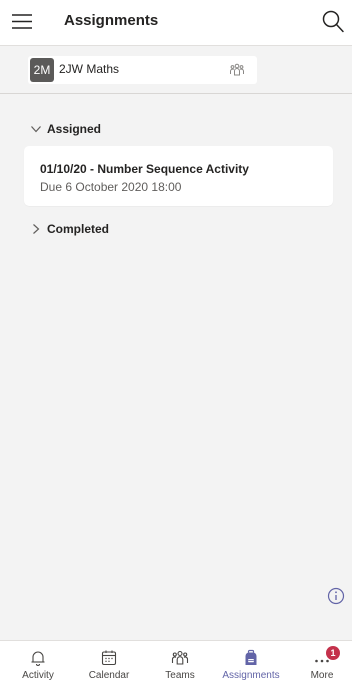 The height and width of the screenshot is (684, 352). Describe the element at coordinates (36, 129) in the screenshot. I see `chevron-down-icon` at that location.